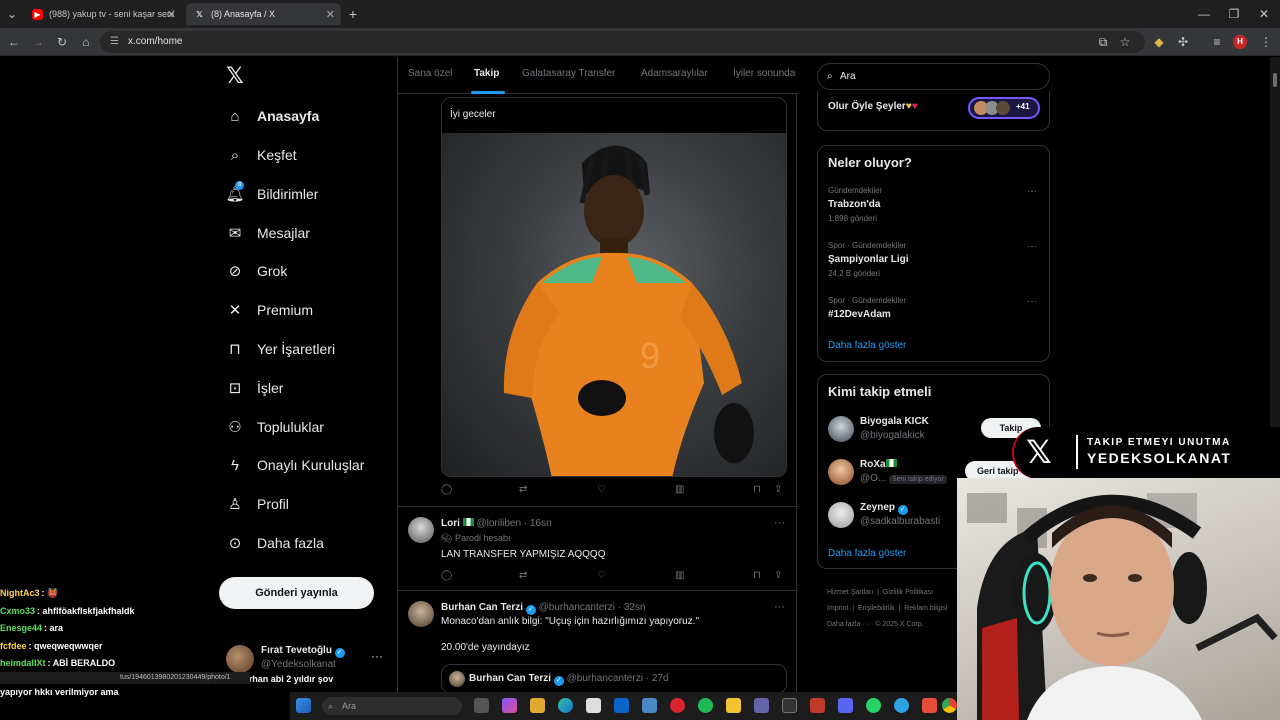  Describe the element at coordinates (523, 575) in the screenshot. I see `repost-icon: ⇄` at that location.